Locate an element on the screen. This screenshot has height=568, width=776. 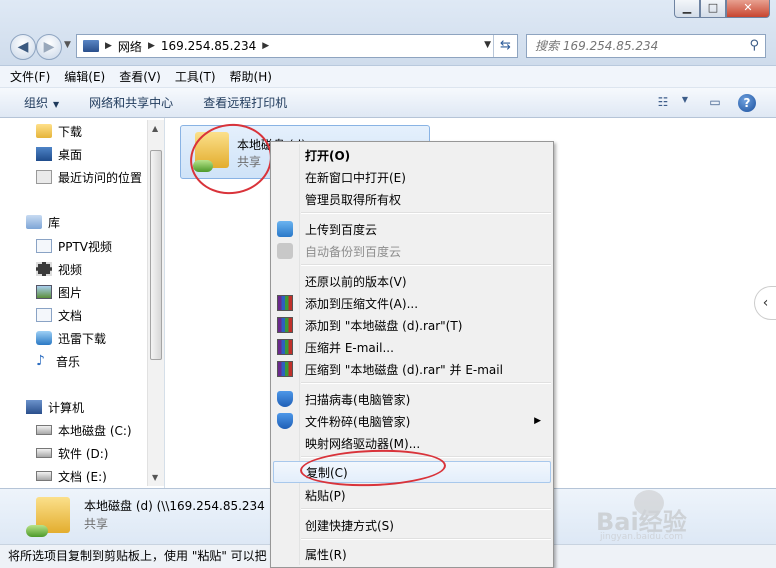
sidebar-item-label: 软件 (D:) is located at coordinates (83, 453).